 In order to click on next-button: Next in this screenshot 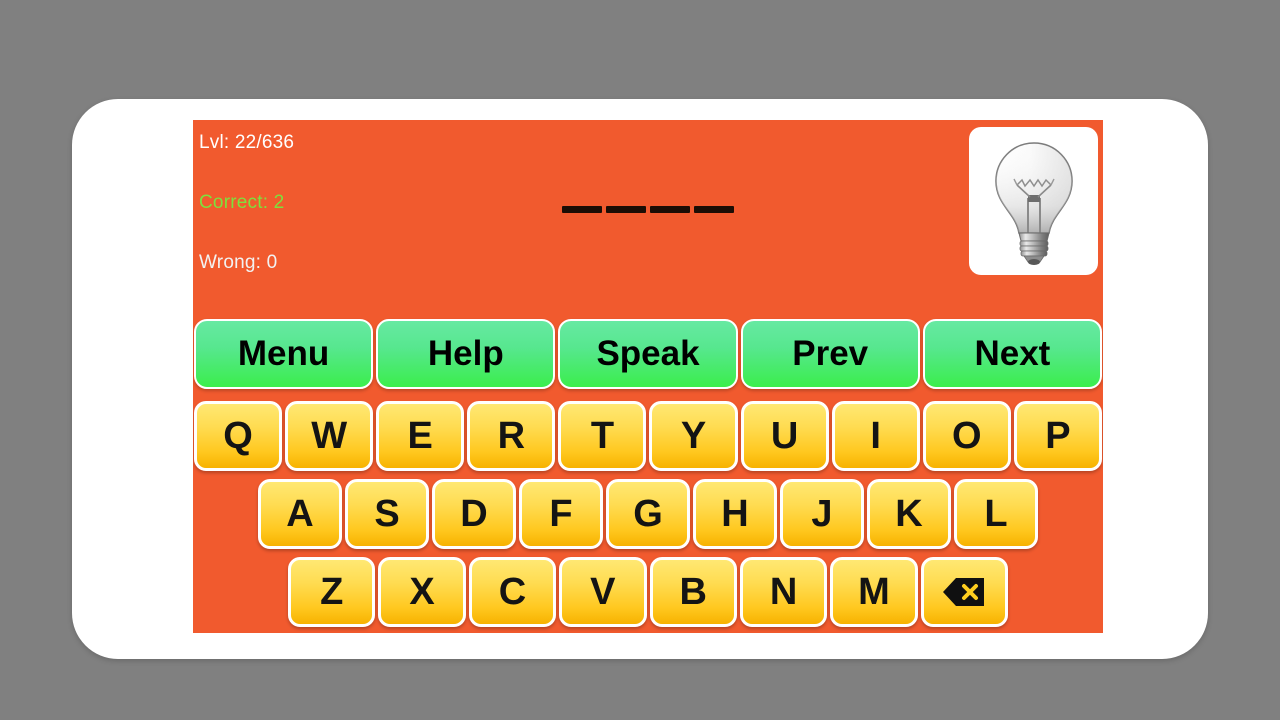, I will do `click(1012, 354)`.